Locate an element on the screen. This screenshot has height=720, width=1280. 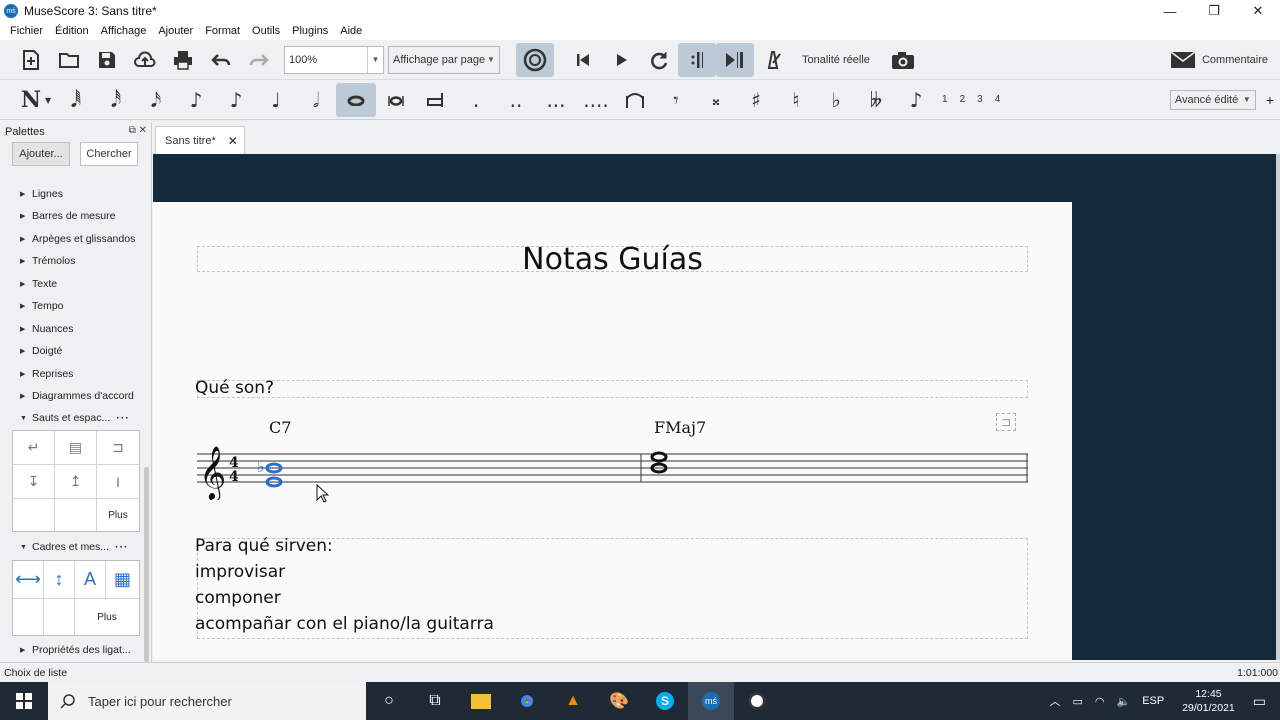
menu-plugins: Plugins is located at coordinates (310, 31).